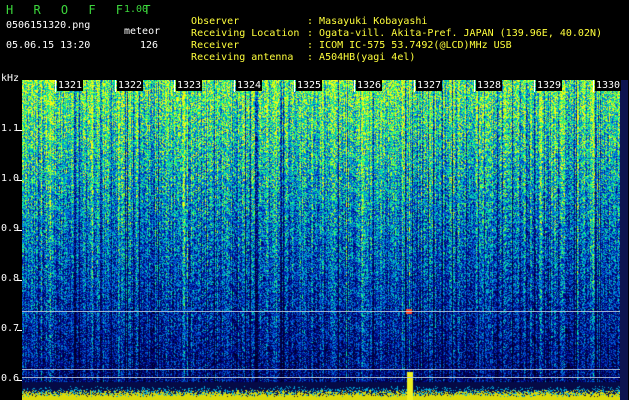 The height and width of the screenshot is (400, 629). What do you see at coordinates (242, 57) in the screenshot?
I see `meta-key: Receiving antenna` at bounding box center [242, 57].